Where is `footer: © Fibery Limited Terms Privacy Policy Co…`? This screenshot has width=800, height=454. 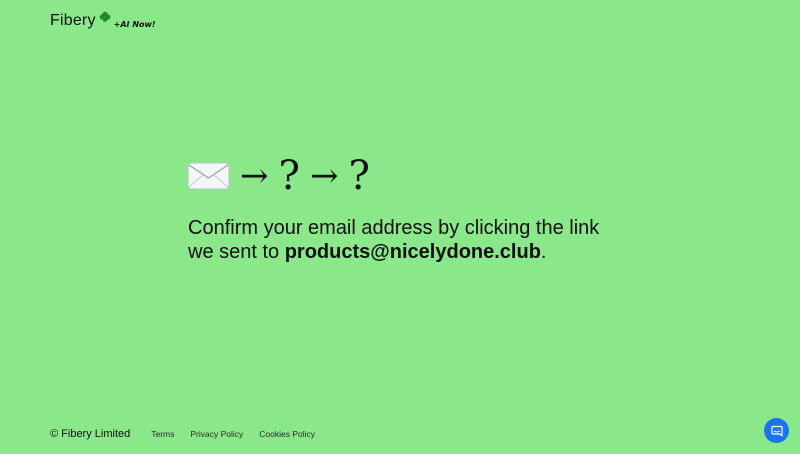
footer: © Fibery Limited Terms Privacy Policy Co… is located at coordinates (190, 434).